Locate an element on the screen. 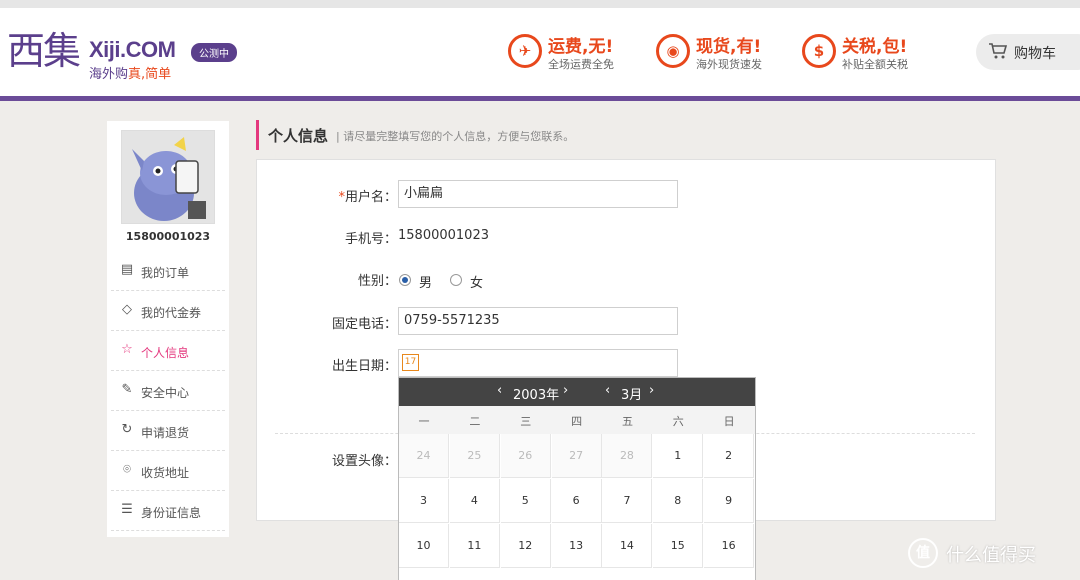  next-month-icon: › is located at coordinates (651, 390).